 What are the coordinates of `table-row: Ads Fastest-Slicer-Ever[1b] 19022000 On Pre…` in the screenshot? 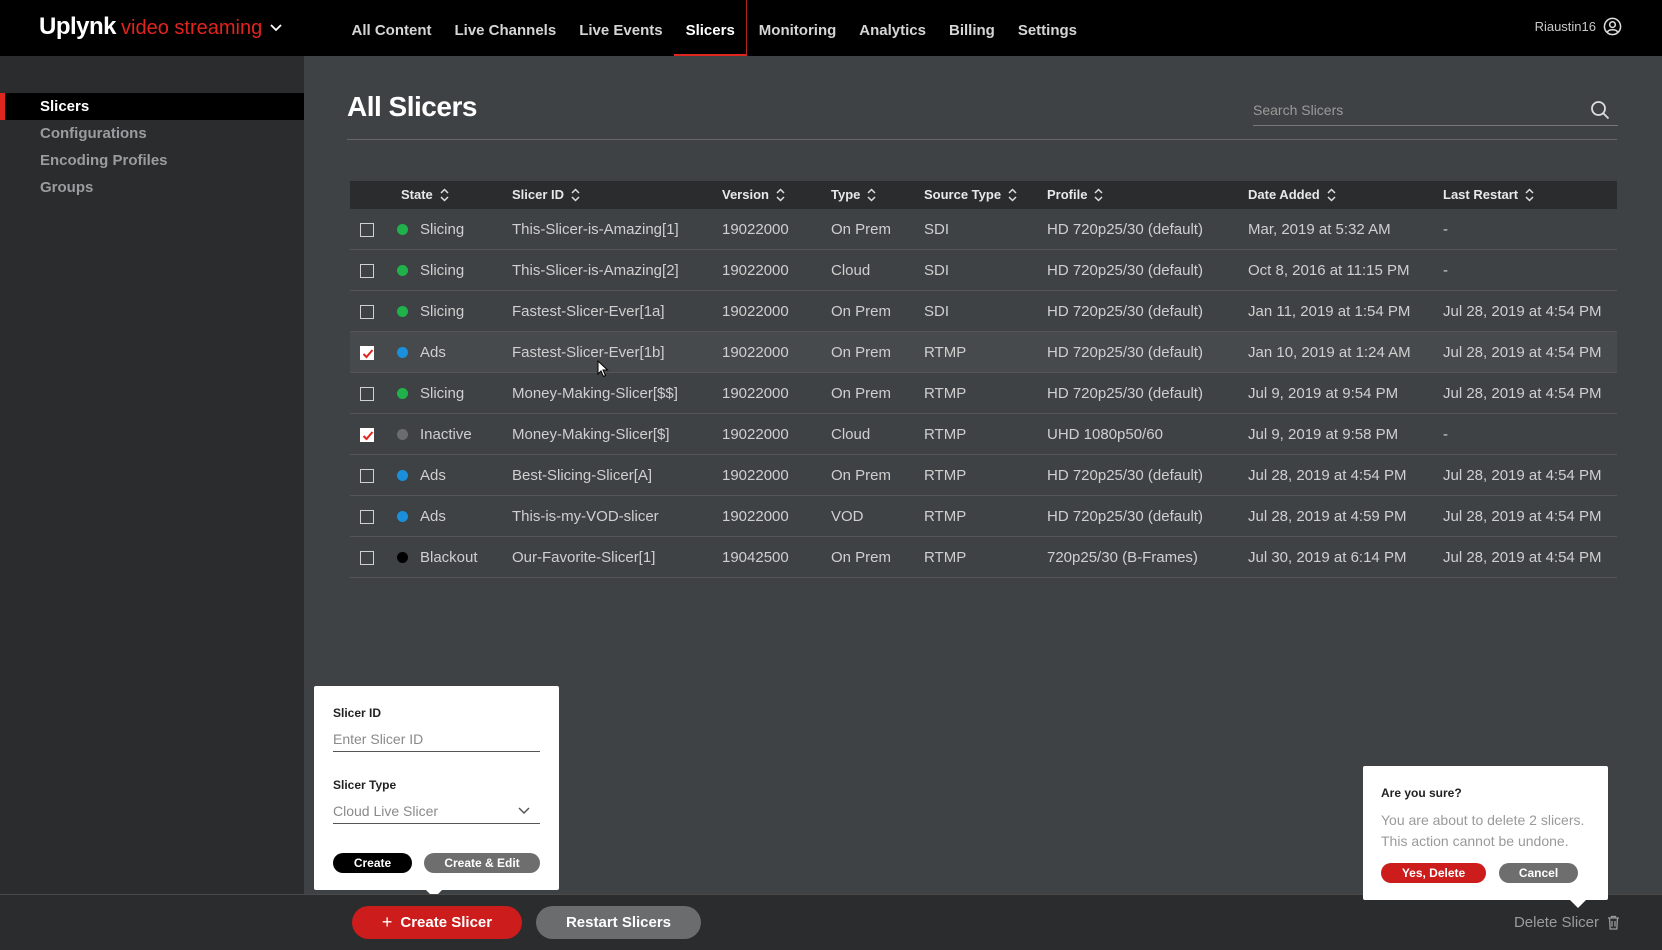 It's located at (983, 352).